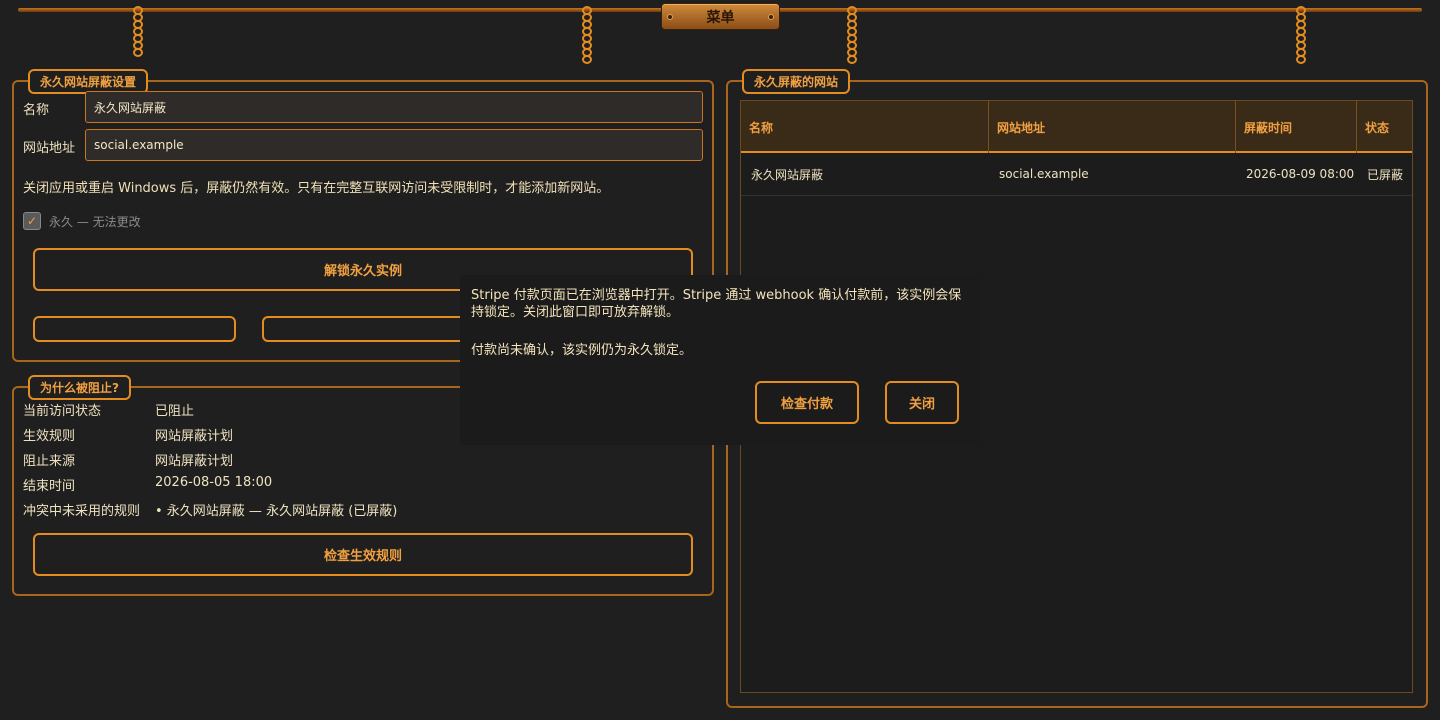 This screenshot has height=720, width=1440. What do you see at coordinates (922, 402) in the screenshot?
I see `close-button: 关闭` at bounding box center [922, 402].